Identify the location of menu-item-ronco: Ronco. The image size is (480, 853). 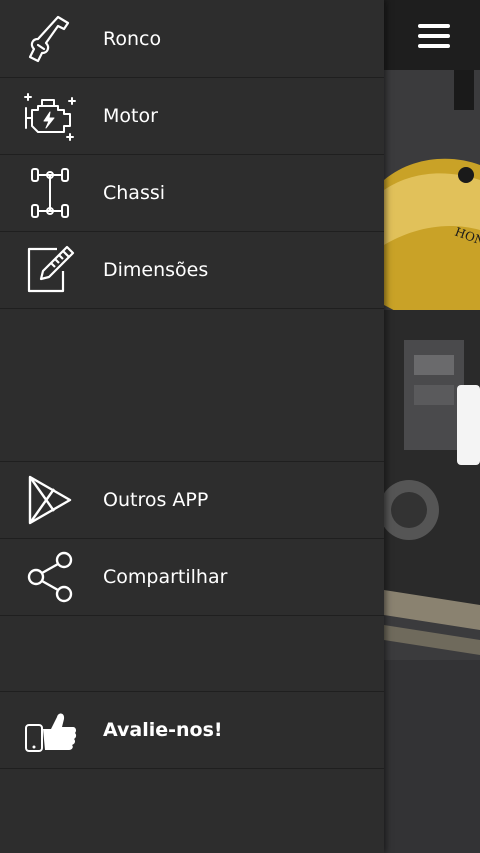
(192, 39).